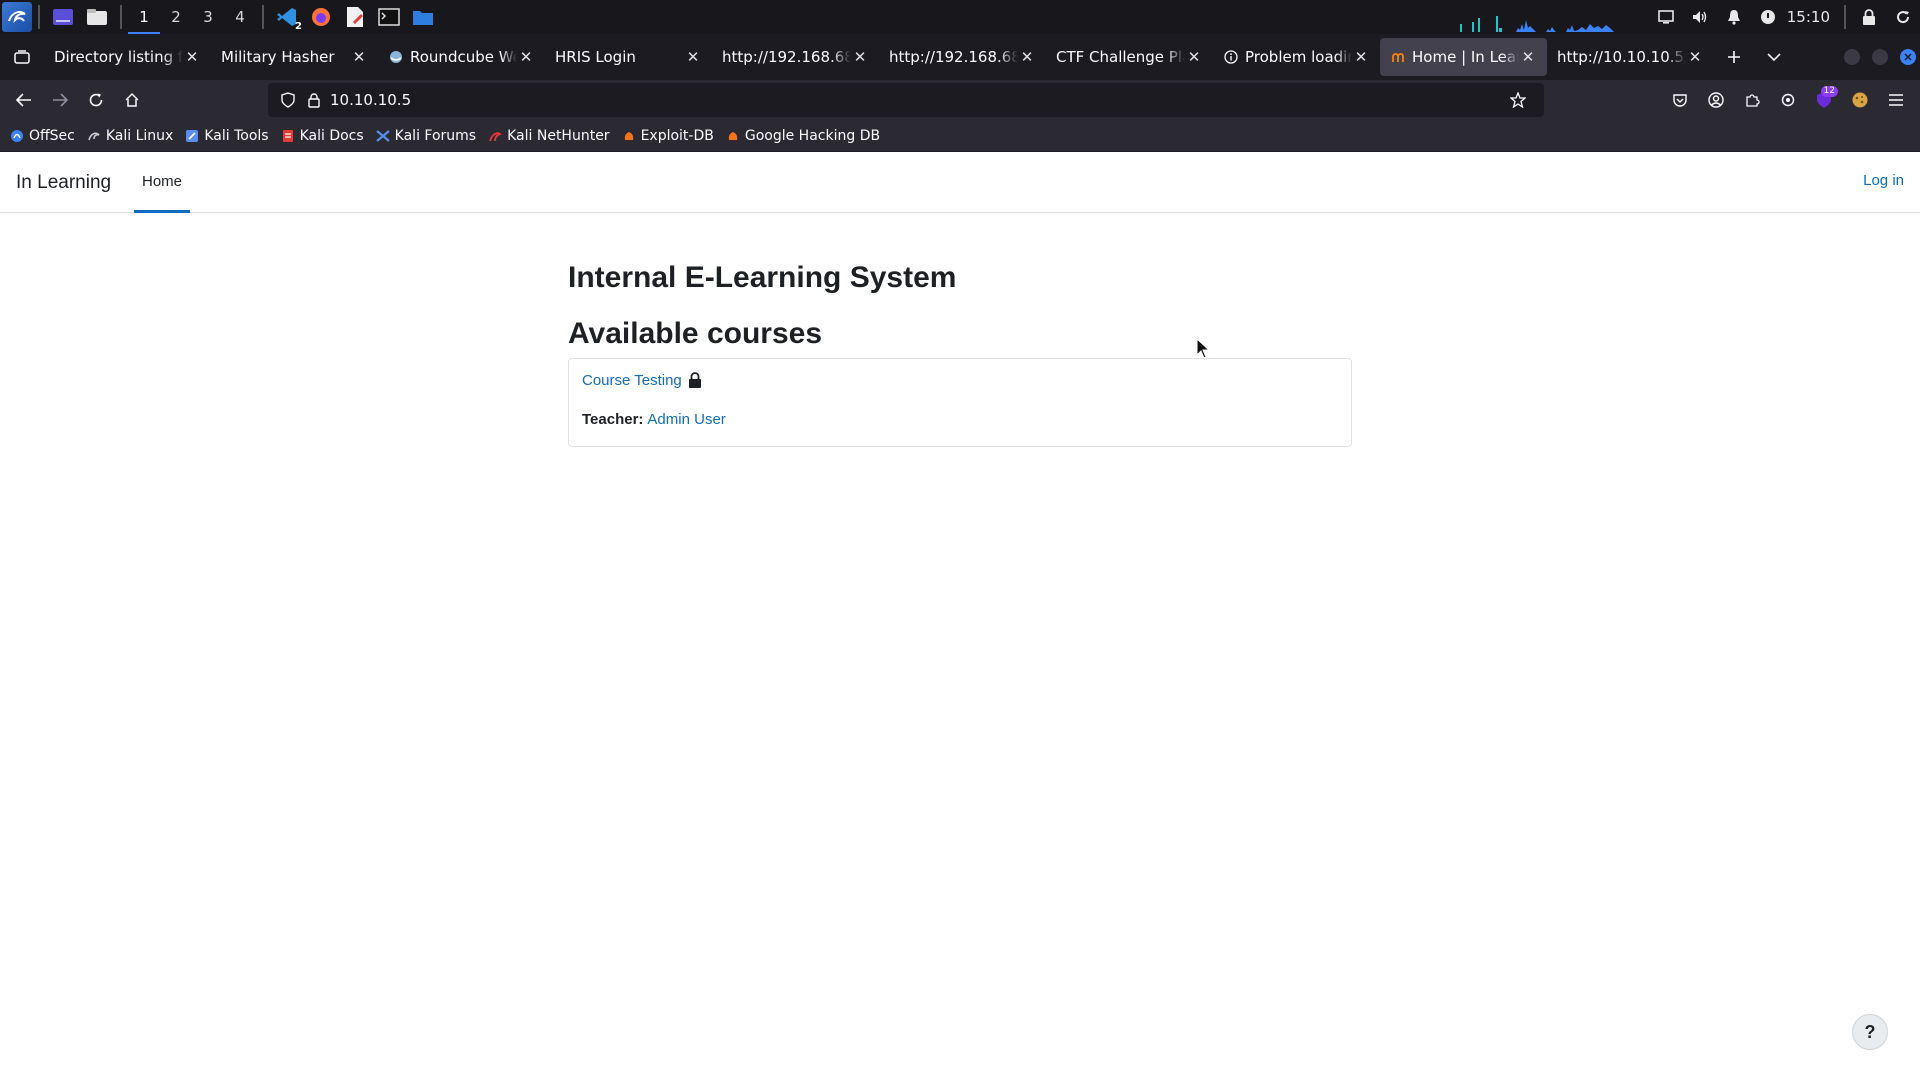  What do you see at coordinates (321, 17) in the screenshot?
I see `firefox-icon` at bounding box center [321, 17].